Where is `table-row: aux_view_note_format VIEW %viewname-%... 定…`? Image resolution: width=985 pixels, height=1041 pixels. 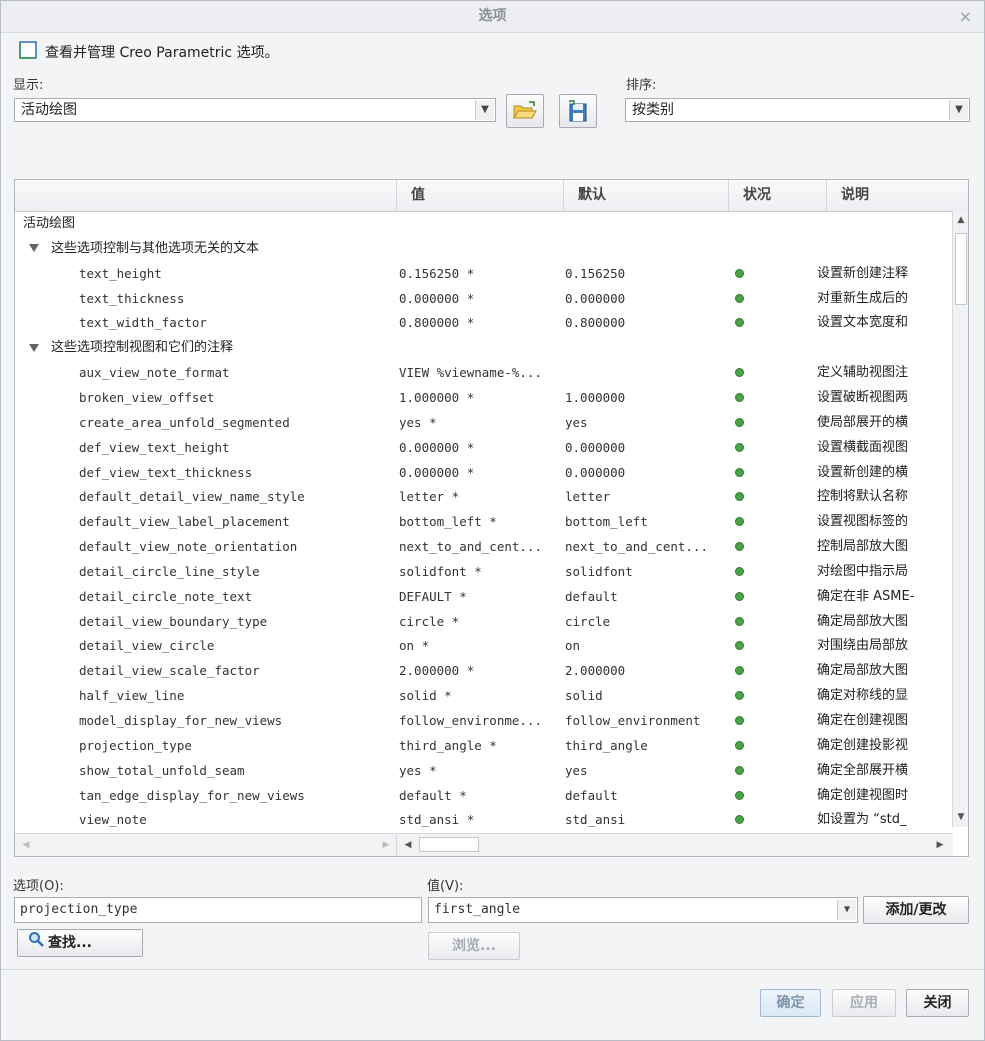
table-row: aux_view_note_format VIEW %viewname-%... 定… is located at coordinates (483, 372).